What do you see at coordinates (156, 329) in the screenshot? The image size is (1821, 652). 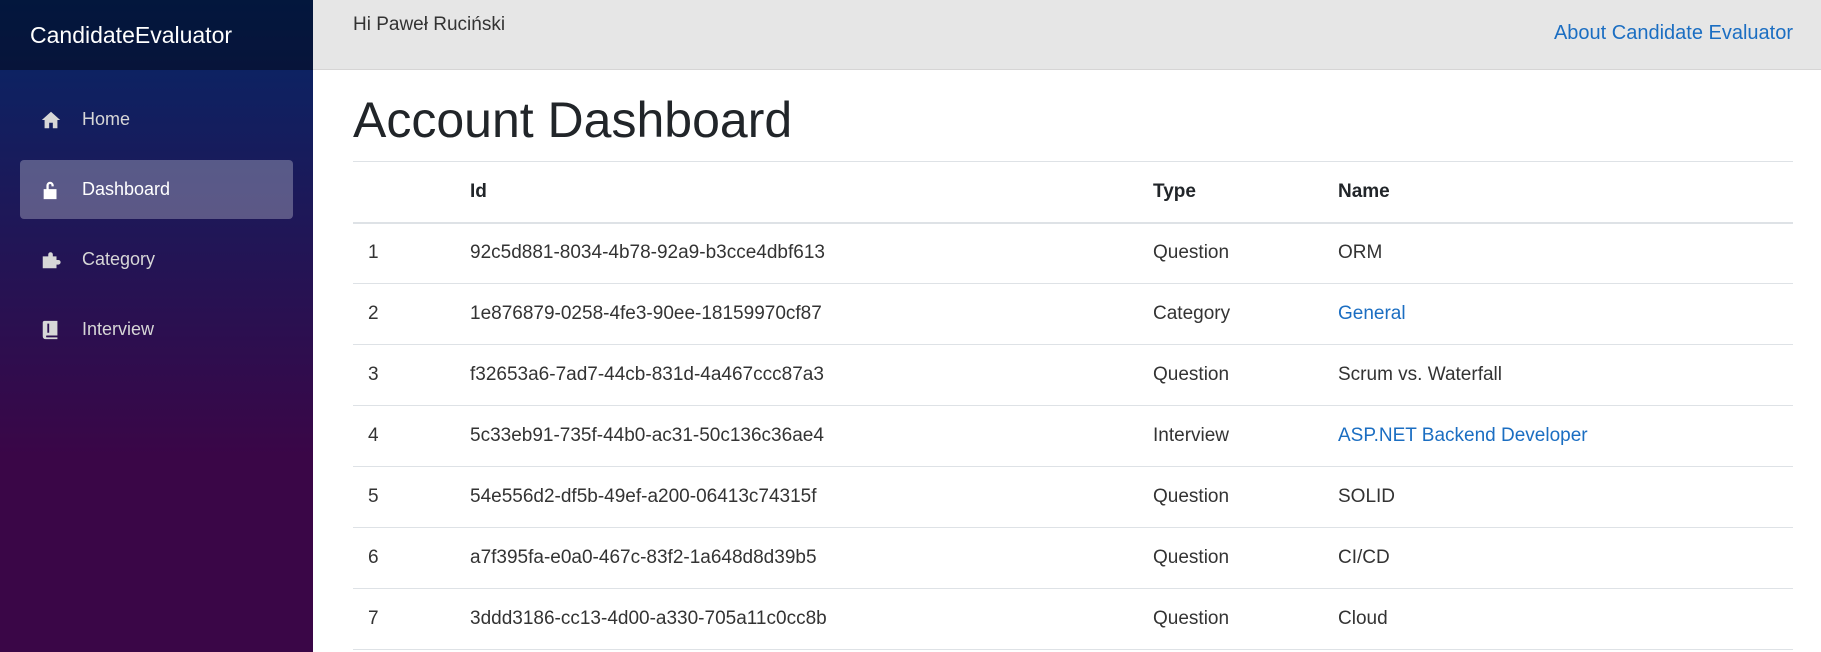 I see `sidebar-item-interview: Interview` at bounding box center [156, 329].